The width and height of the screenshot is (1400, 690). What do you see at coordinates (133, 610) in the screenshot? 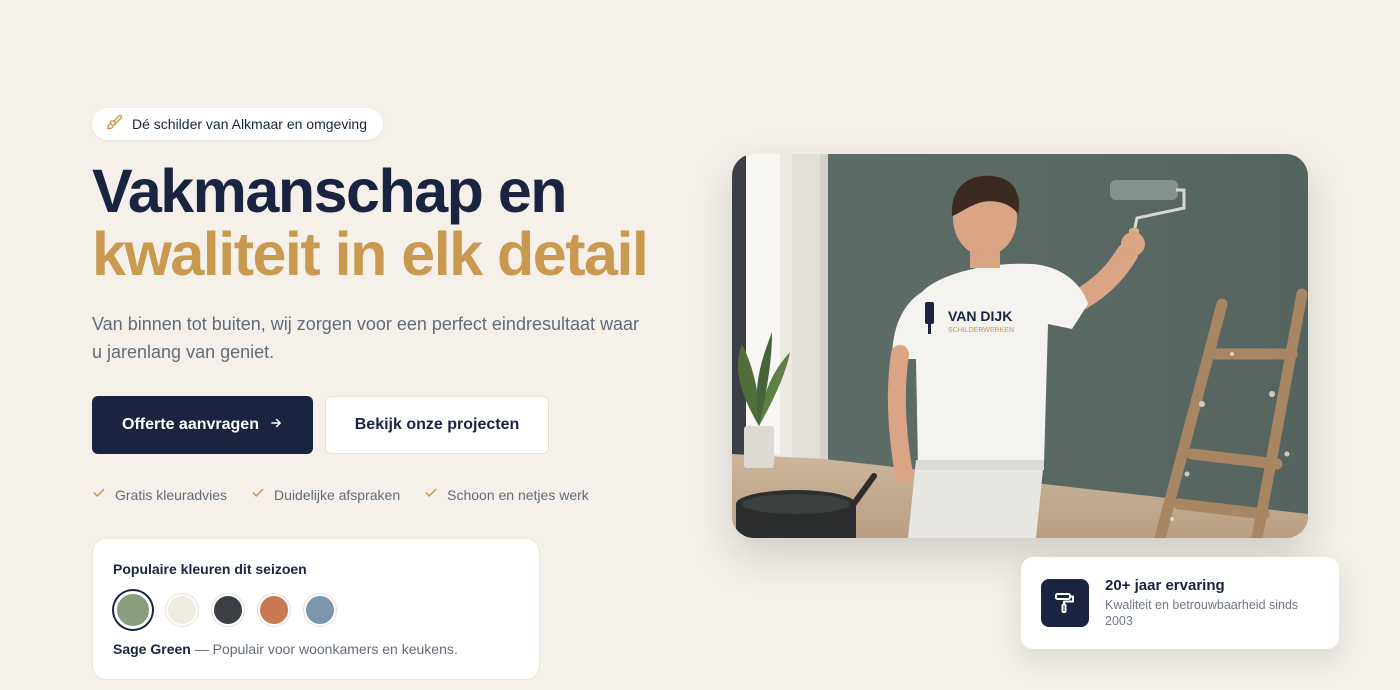
I see `color-swatch-sage-green` at bounding box center [133, 610].